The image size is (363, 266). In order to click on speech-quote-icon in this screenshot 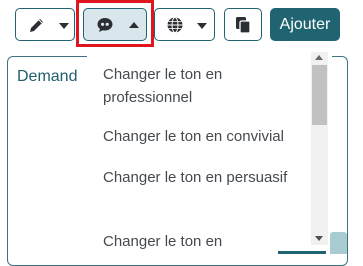, I will do `click(105, 25)`.